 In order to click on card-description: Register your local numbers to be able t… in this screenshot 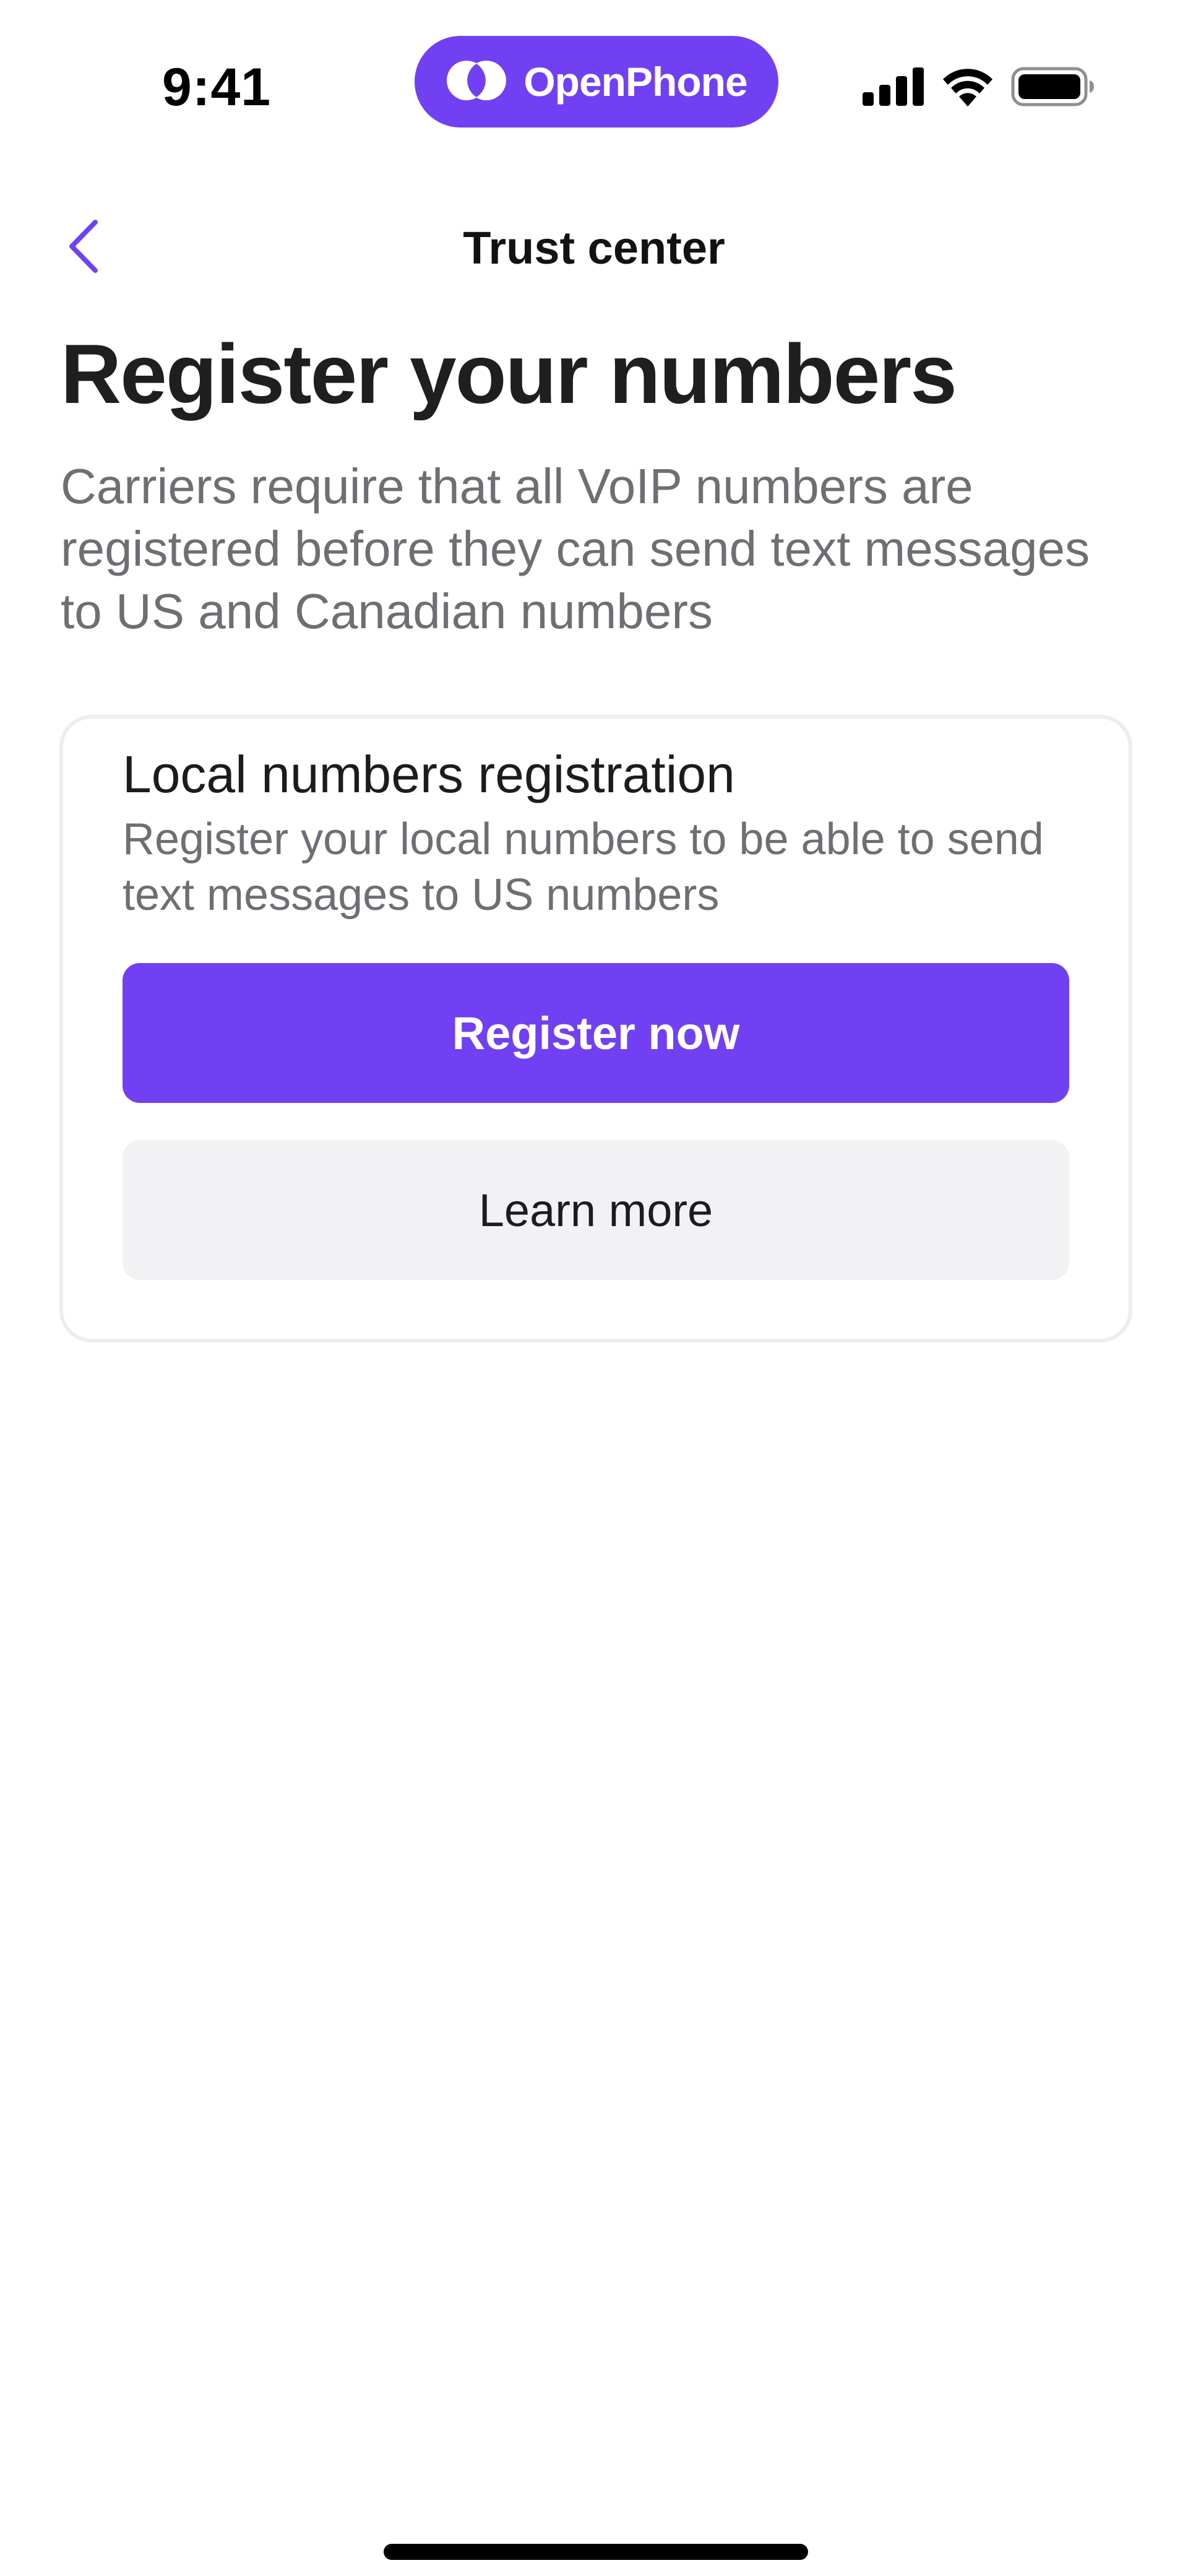, I will do `click(583, 867)`.